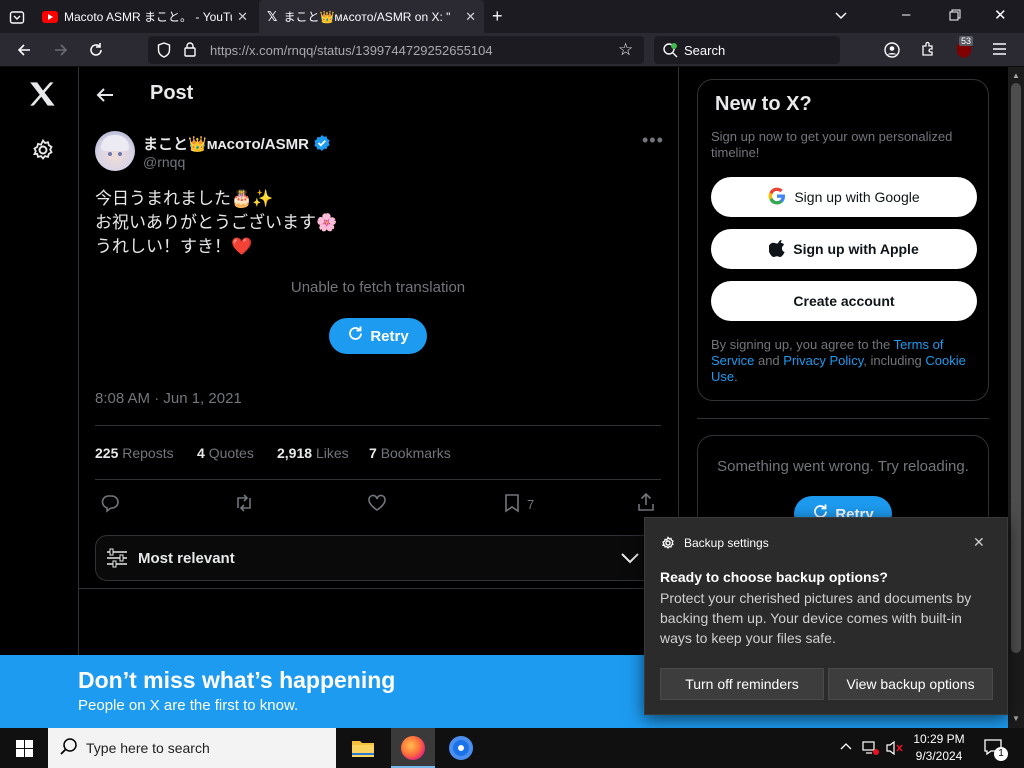  I want to click on bookmark-icon, so click(512, 505).